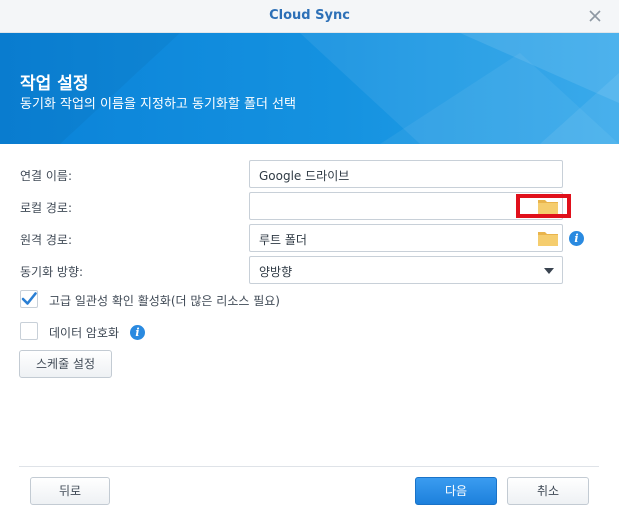 The image size is (619, 511). What do you see at coordinates (29, 331) in the screenshot?
I see `data-encryption-checkbox` at bounding box center [29, 331].